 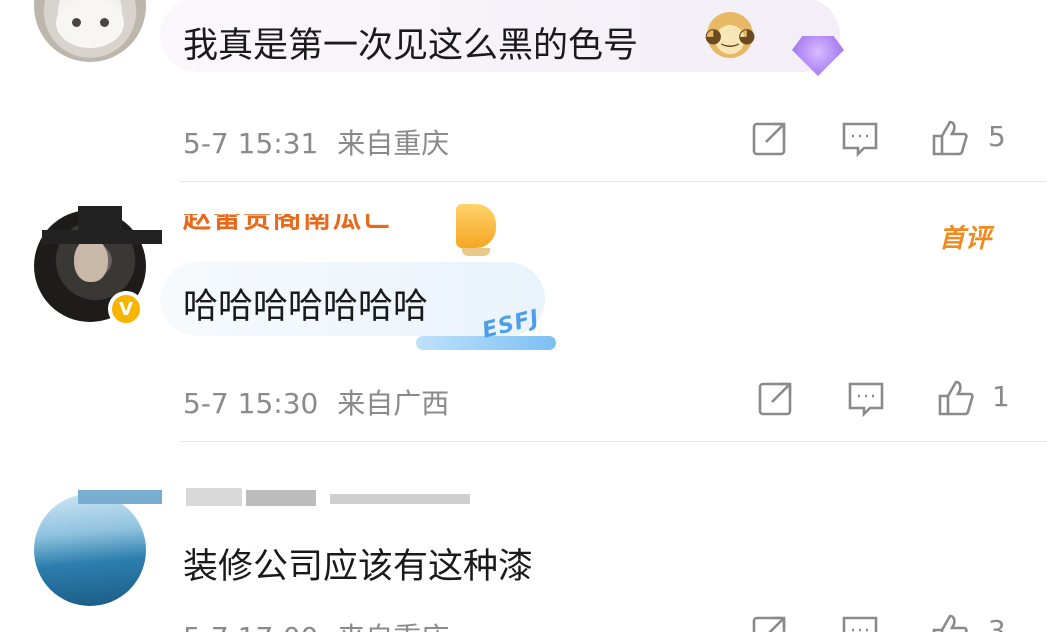 What do you see at coordinates (358, 567) in the screenshot?
I see `comment-text: 装修公司应该有这种漆` at bounding box center [358, 567].